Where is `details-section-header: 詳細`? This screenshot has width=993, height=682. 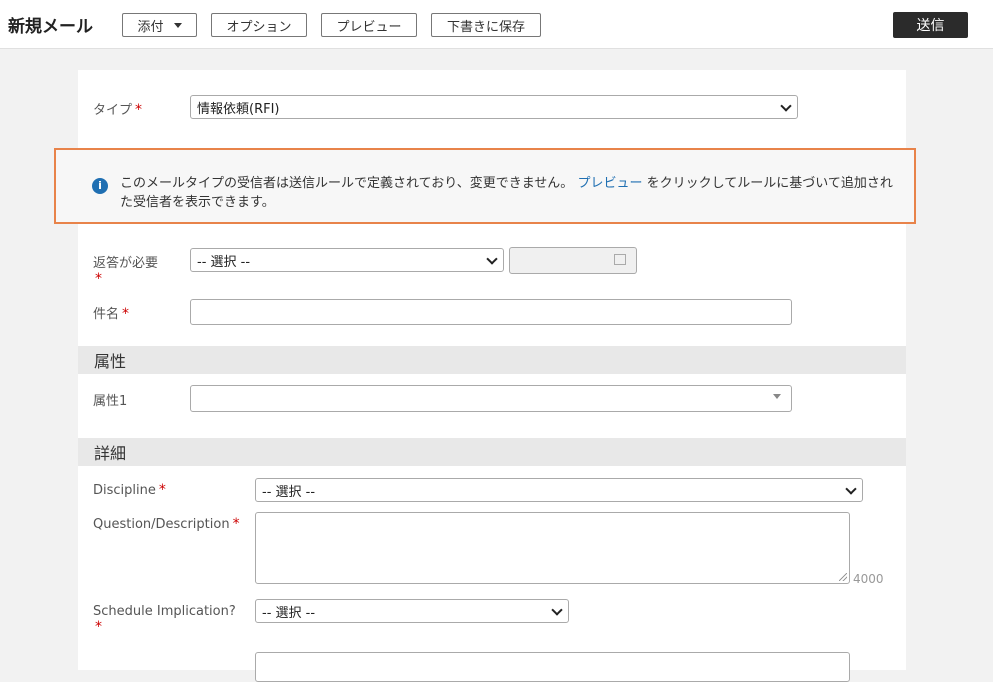 details-section-header: 詳細 is located at coordinates (492, 452).